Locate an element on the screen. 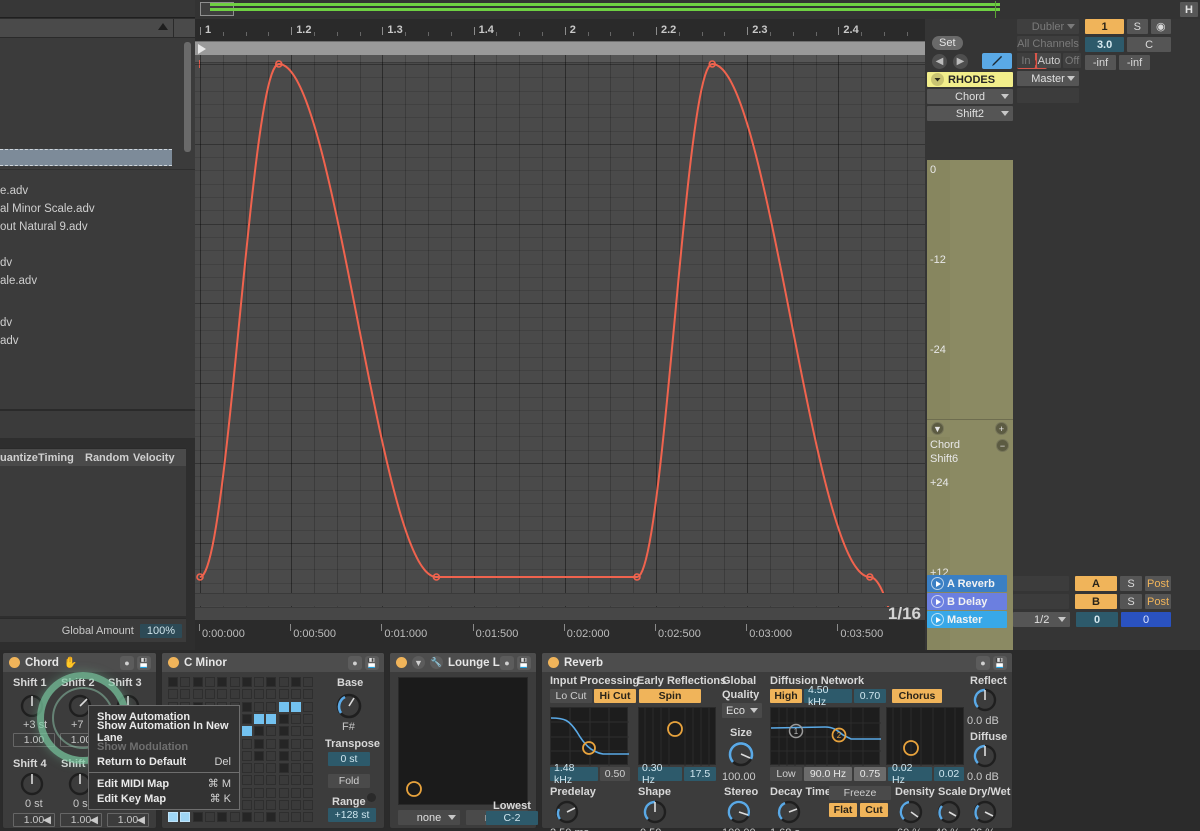 The image size is (1200, 831). scale-fold-button: Fold is located at coordinates (349, 781).